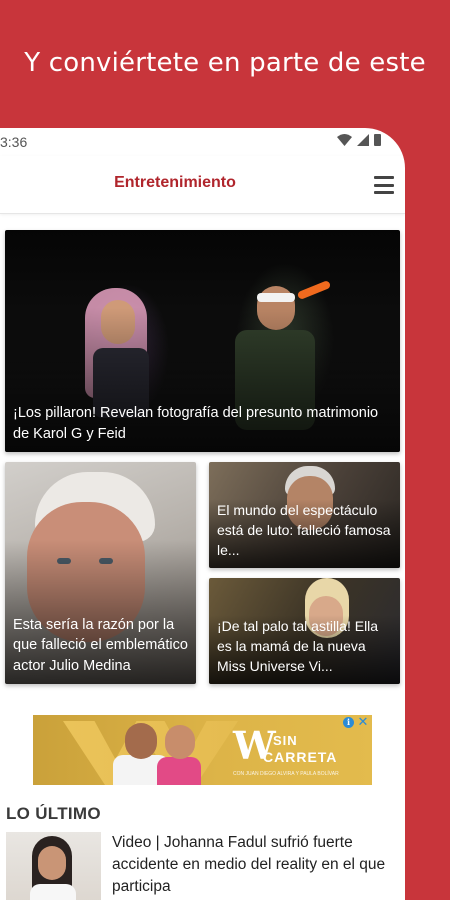 The image size is (450, 900). I want to click on status-icons, so click(359, 140).